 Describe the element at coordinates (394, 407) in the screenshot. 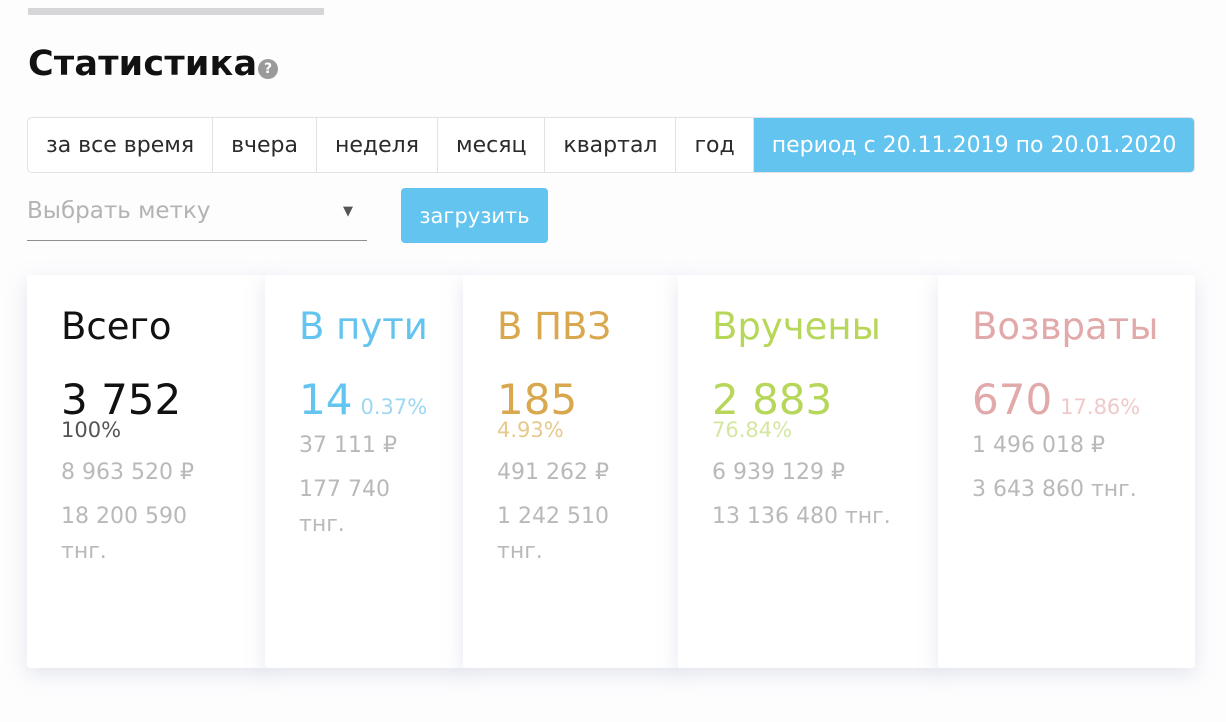

I see `stat-percent: 0.37%` at that location.